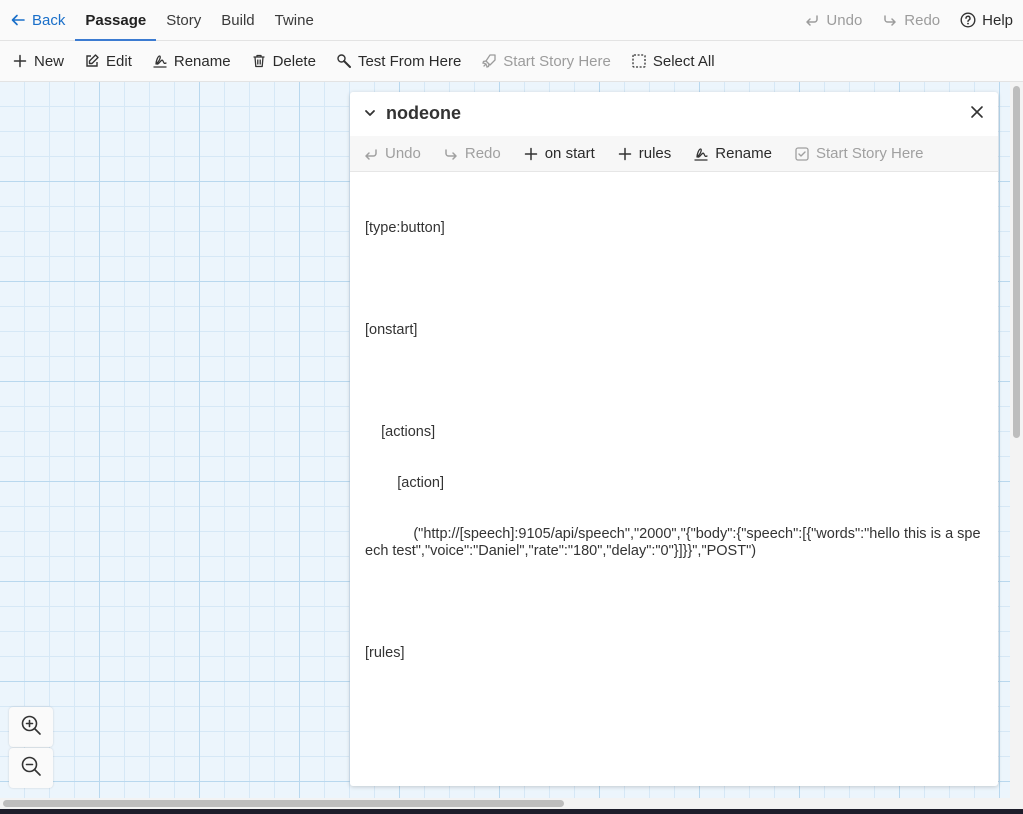 The height and width of the screenshot is (814, 1023). What do you see at coordinates (557, 61) in the screenshot?
I see `start-story-here-label: Start Story Here` at bounding box center [557, 61].